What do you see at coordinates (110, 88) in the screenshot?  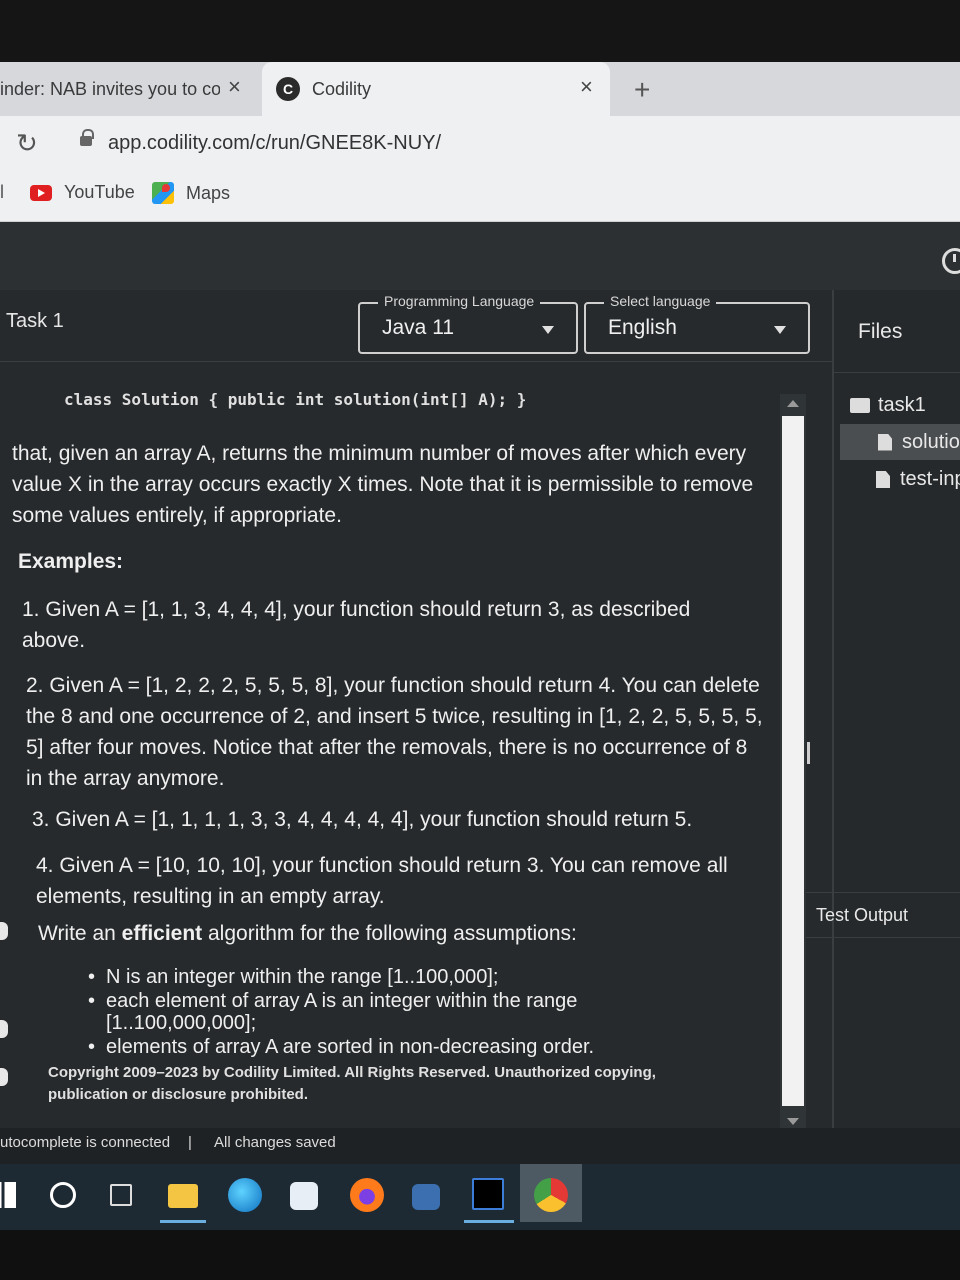 I see `tab-title: inder: NAB invites you to co` at bounding box center [110, 88].